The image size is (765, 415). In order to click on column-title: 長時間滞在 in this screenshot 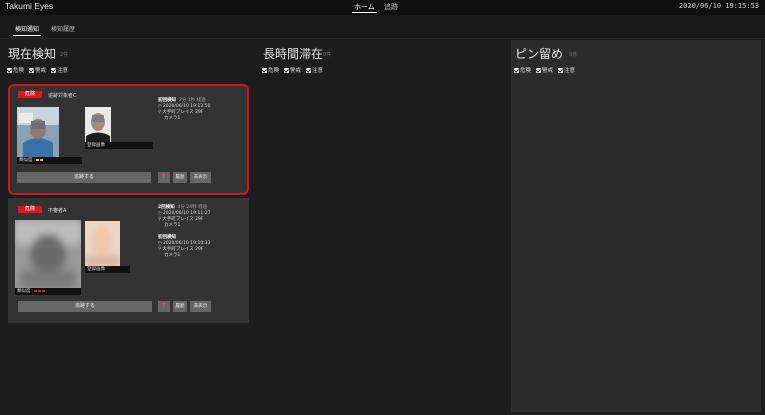, I will do `click(293, 54)`.